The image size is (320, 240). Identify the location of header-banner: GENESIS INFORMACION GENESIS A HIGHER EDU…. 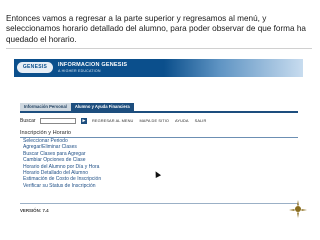
(158, 68).